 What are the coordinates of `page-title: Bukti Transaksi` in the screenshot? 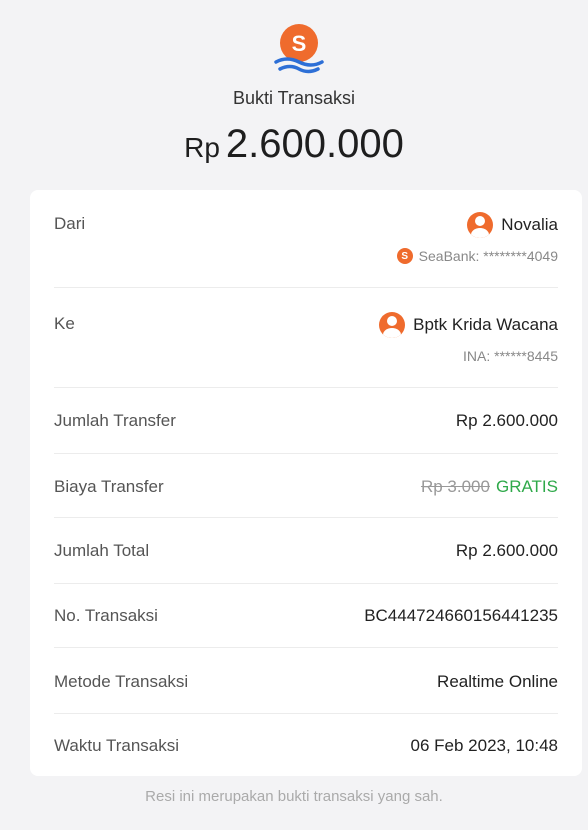 It's located at (294, 98).